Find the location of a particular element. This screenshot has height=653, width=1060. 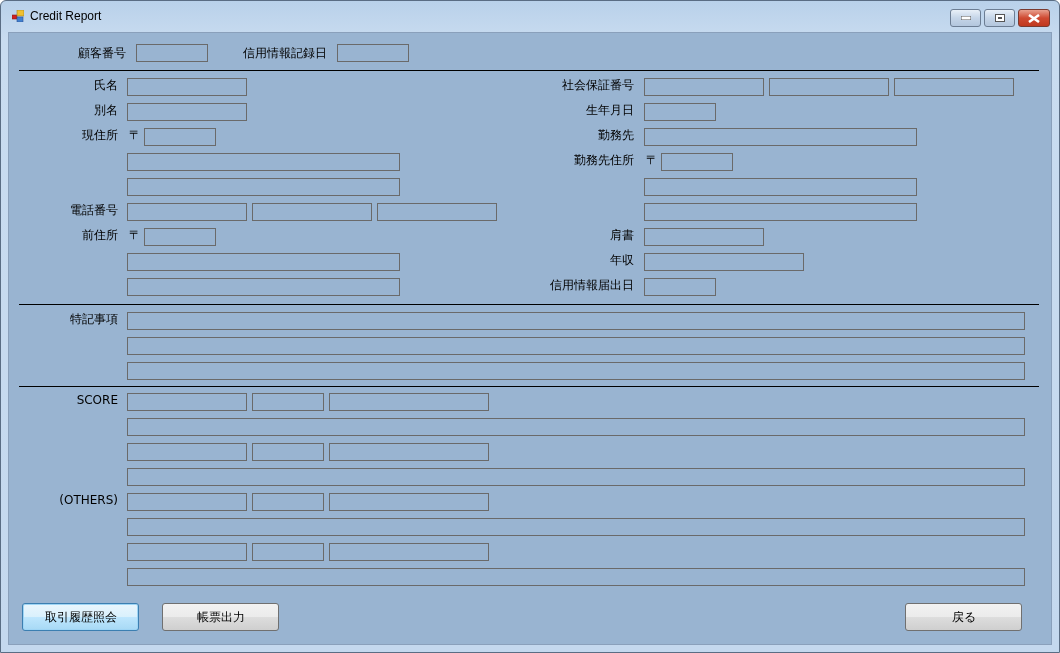

field-label: 生年月日 is located at coordinates (609, 110).